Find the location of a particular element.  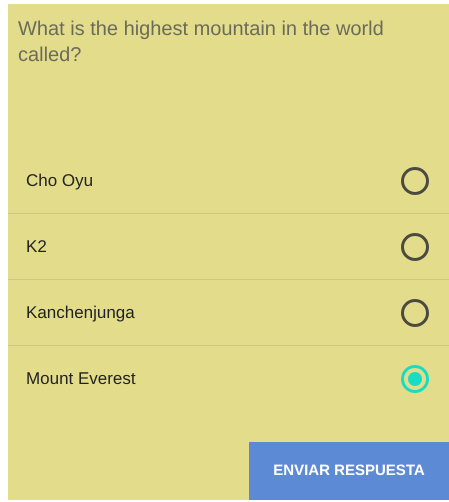

option-label: Kanchenjunga is located at coordinates (80, 313).